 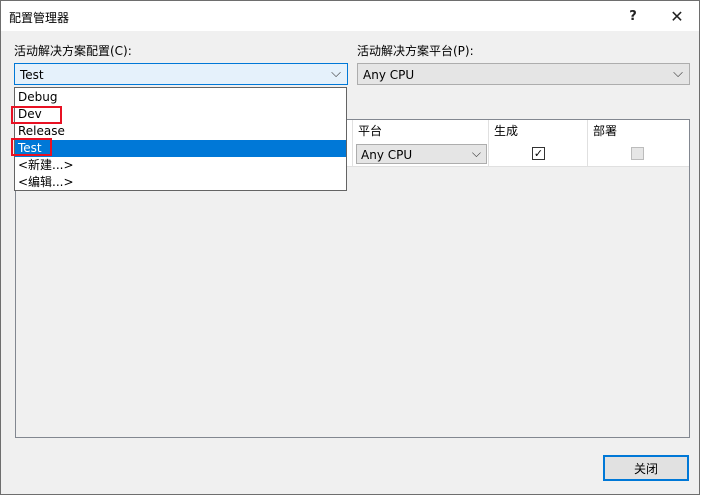 What do you see at coordinates (605, 131) in the screenshot?
I see `header-deploy: 部署` at bounding box center [605, 131].